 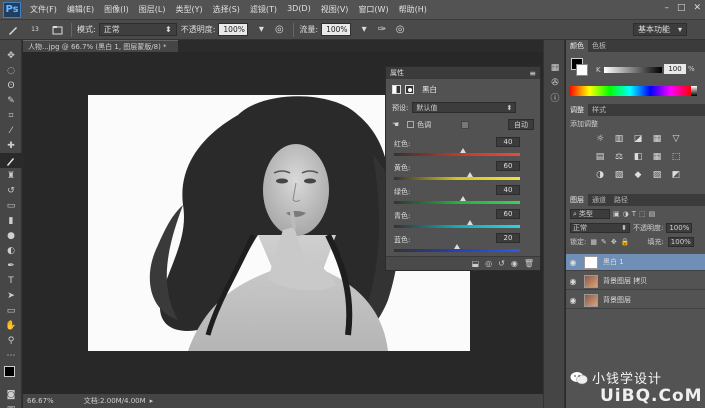 What do you see at coordinates (681, 8) in the screenshot?
I see `maximize-button: □` at bounding box center [681, 8].